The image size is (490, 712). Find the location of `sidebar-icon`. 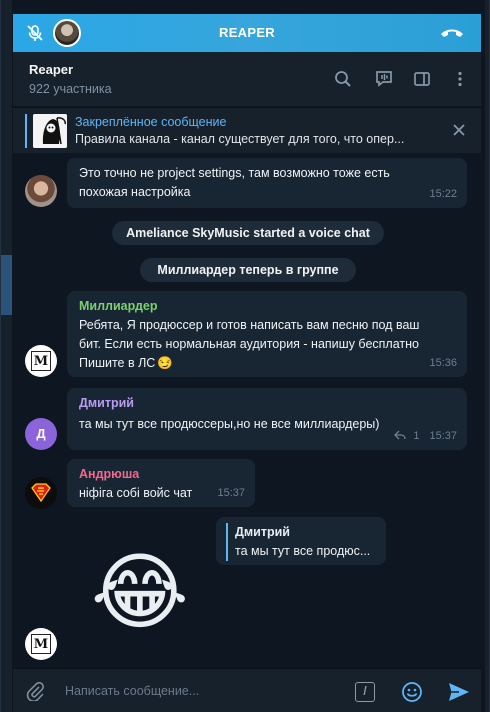

sidebar-icon is located at coordinates (422, 79).